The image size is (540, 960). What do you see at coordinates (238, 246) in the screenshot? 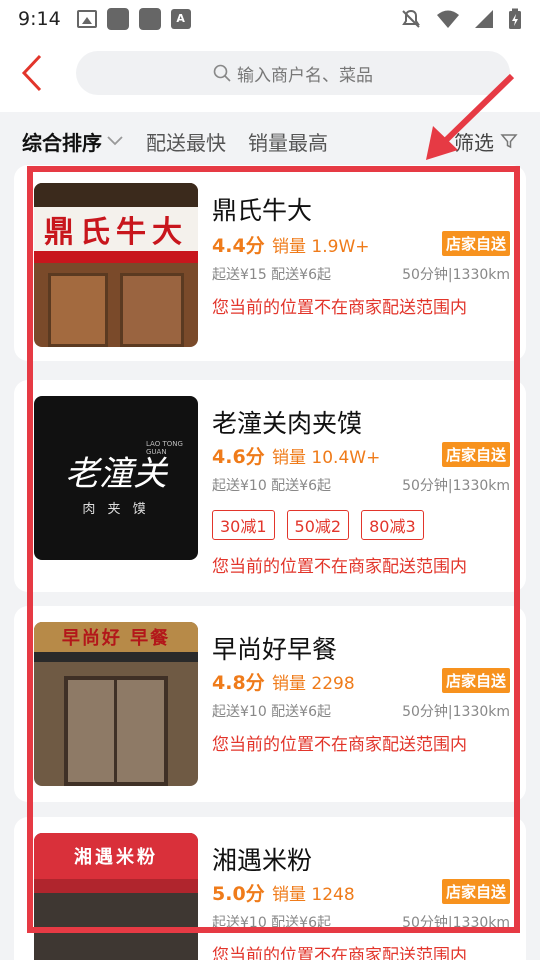
I see `store-rating: 4.4分` at bounding box center [238, 246].